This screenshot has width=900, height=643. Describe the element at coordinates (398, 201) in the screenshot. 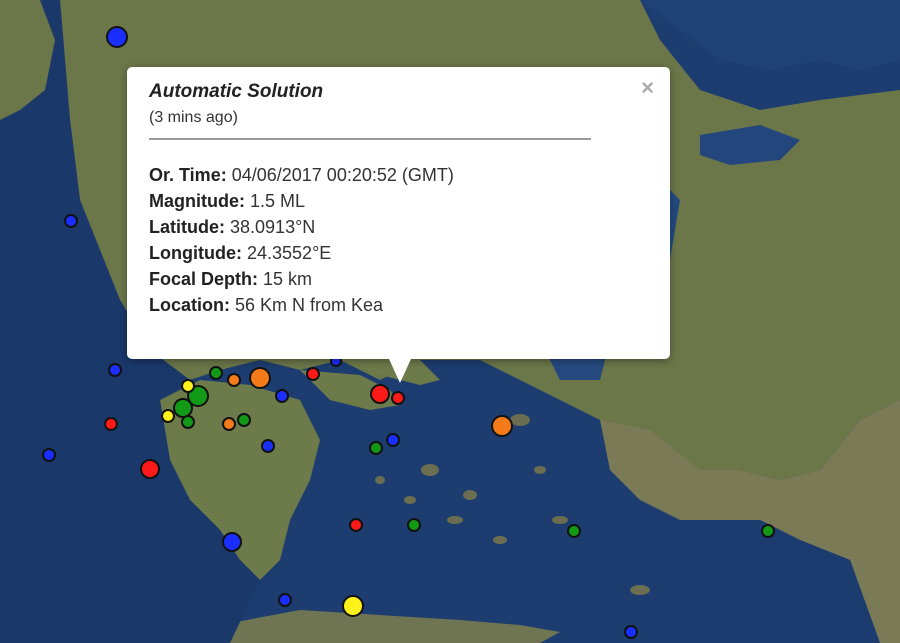

I see `magnitude-row: Magnitude: 1.5 ML` at that location.